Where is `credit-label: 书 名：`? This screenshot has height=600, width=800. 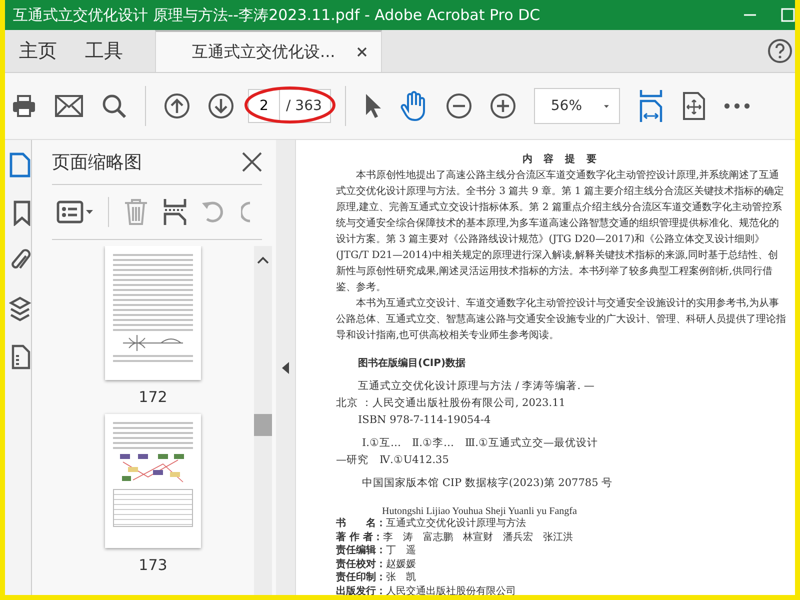
credit-label: 书 名： is located at coordinates (361, 523).